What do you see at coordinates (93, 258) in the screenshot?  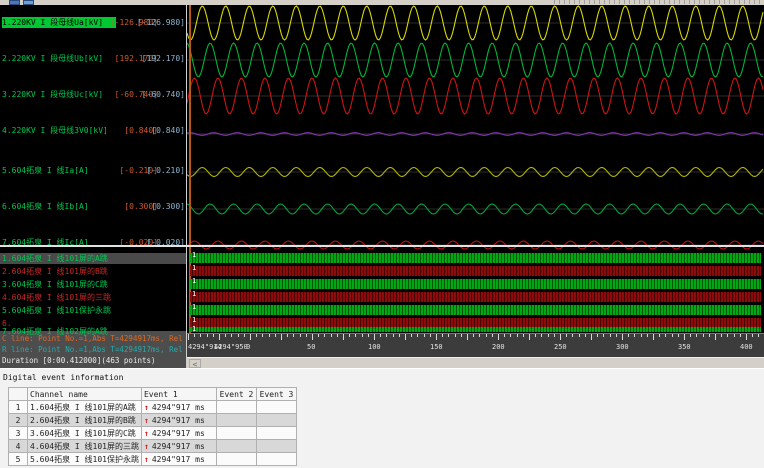 I see `digital-channel-row: 1.604拓泉 I 线101屏的A跳` at bounding box center [93, 258].